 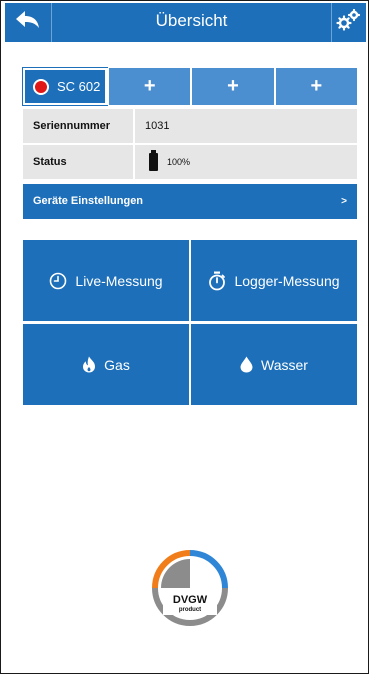 What do you see at coordinates (246, 364) in the screenshot?
I see `water-drop-icon` at bounding box center [246, 364].